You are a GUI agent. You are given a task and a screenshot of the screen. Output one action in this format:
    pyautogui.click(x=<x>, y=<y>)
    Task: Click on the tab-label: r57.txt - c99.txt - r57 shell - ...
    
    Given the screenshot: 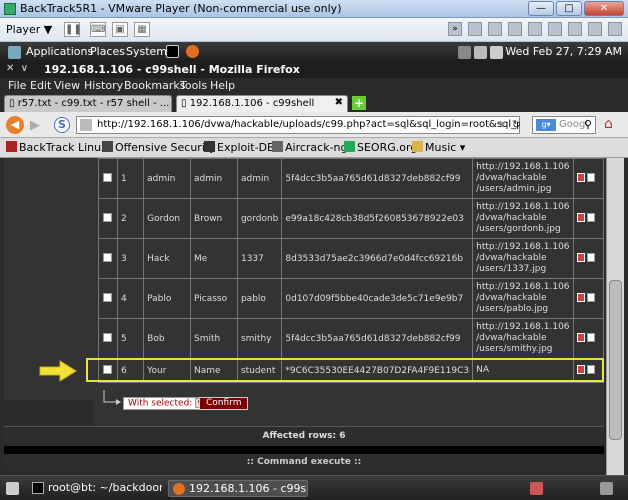 What is the action you would take?
    pyautogui.click(x=93, y=103)
    